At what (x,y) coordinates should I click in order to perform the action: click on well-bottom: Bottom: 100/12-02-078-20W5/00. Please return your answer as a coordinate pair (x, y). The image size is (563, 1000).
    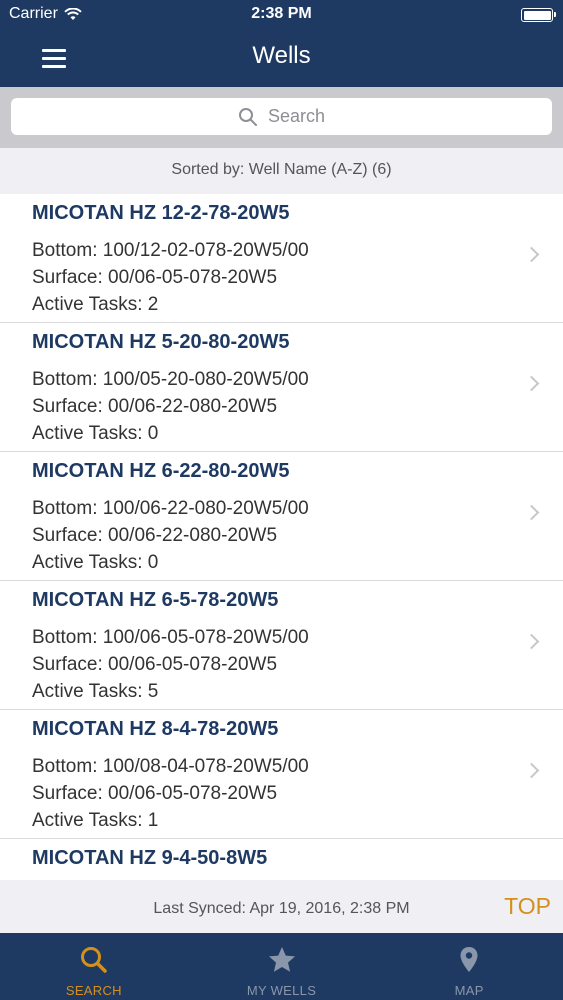
    Looking at the image, I should click on (170, 250).